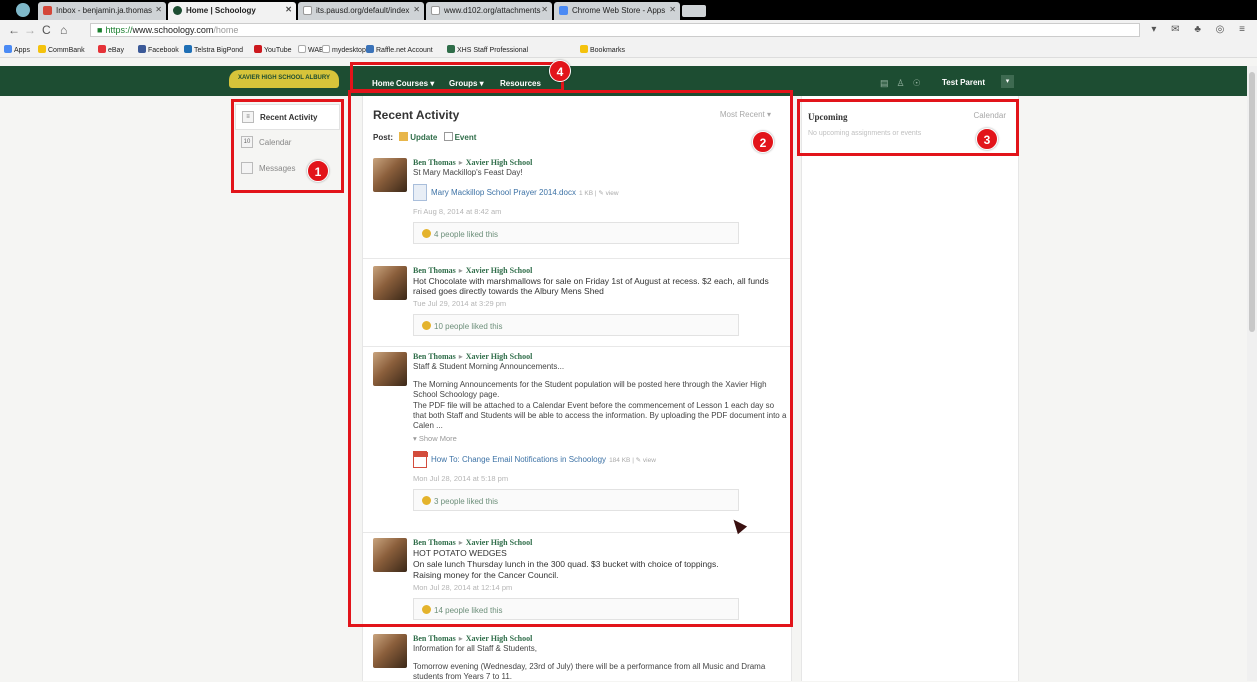 This screenshot has width=1257, height=682. Describe the element at coordinates (1252, 202) in the screenshot. I see `scrollbar-thumb` at that location.